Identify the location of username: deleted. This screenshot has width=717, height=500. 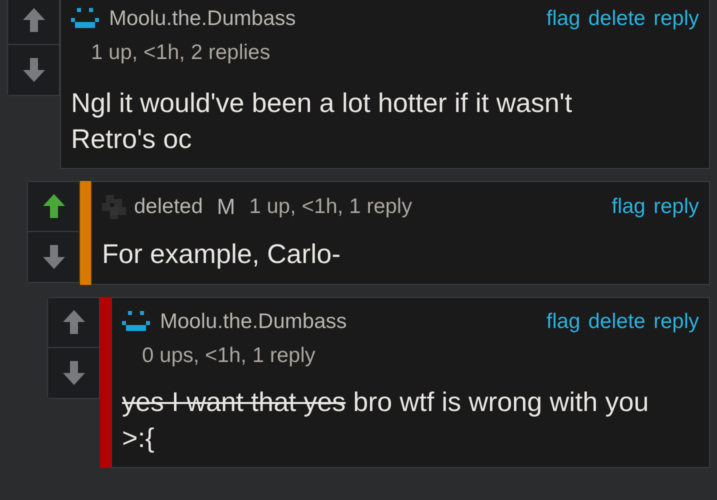
(168, 206).